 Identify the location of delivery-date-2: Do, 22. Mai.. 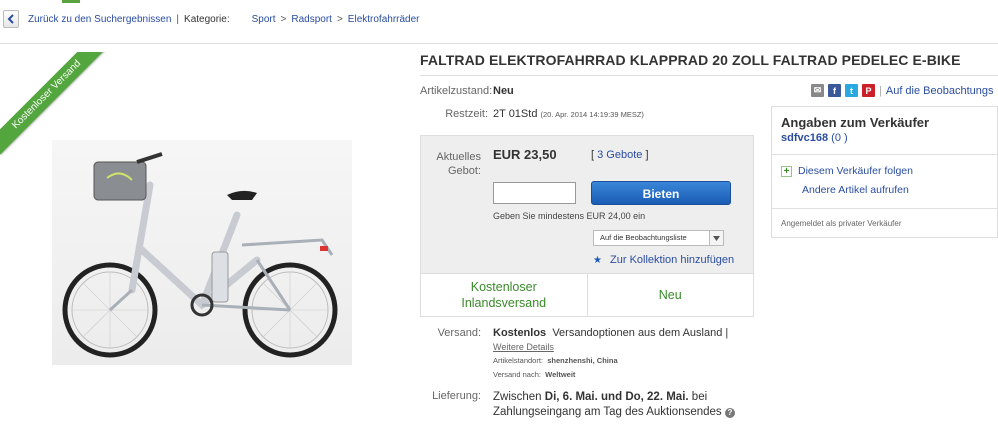
(657, 397).